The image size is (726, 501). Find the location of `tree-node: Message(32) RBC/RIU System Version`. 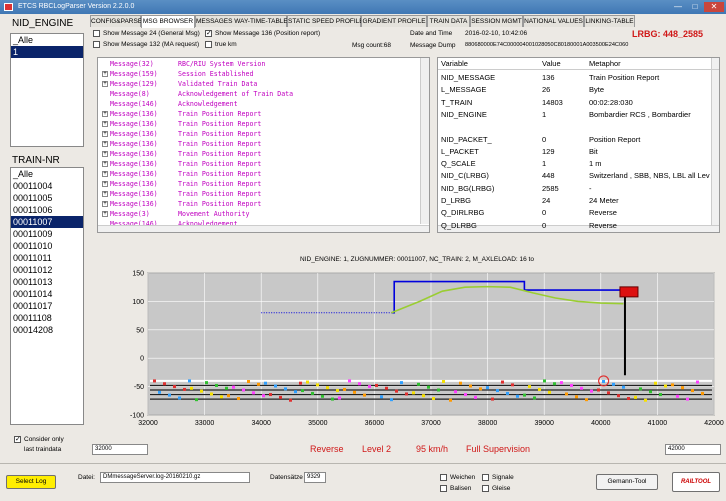

tree-node: Message(32) RBC/RIU System Version is located at coordinates (258, 64).